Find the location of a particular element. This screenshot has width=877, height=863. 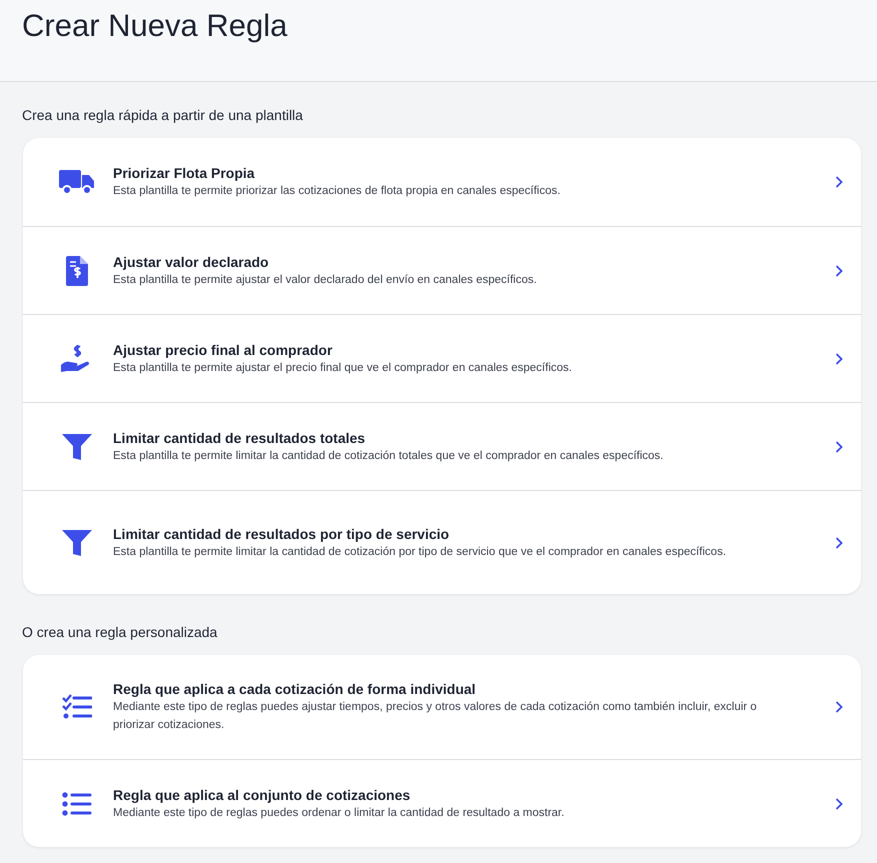

option-description: Esta plantilla te permite priorizar las cotizaciones de flota propia en canales específicos. is located at coordinates (337, 191).